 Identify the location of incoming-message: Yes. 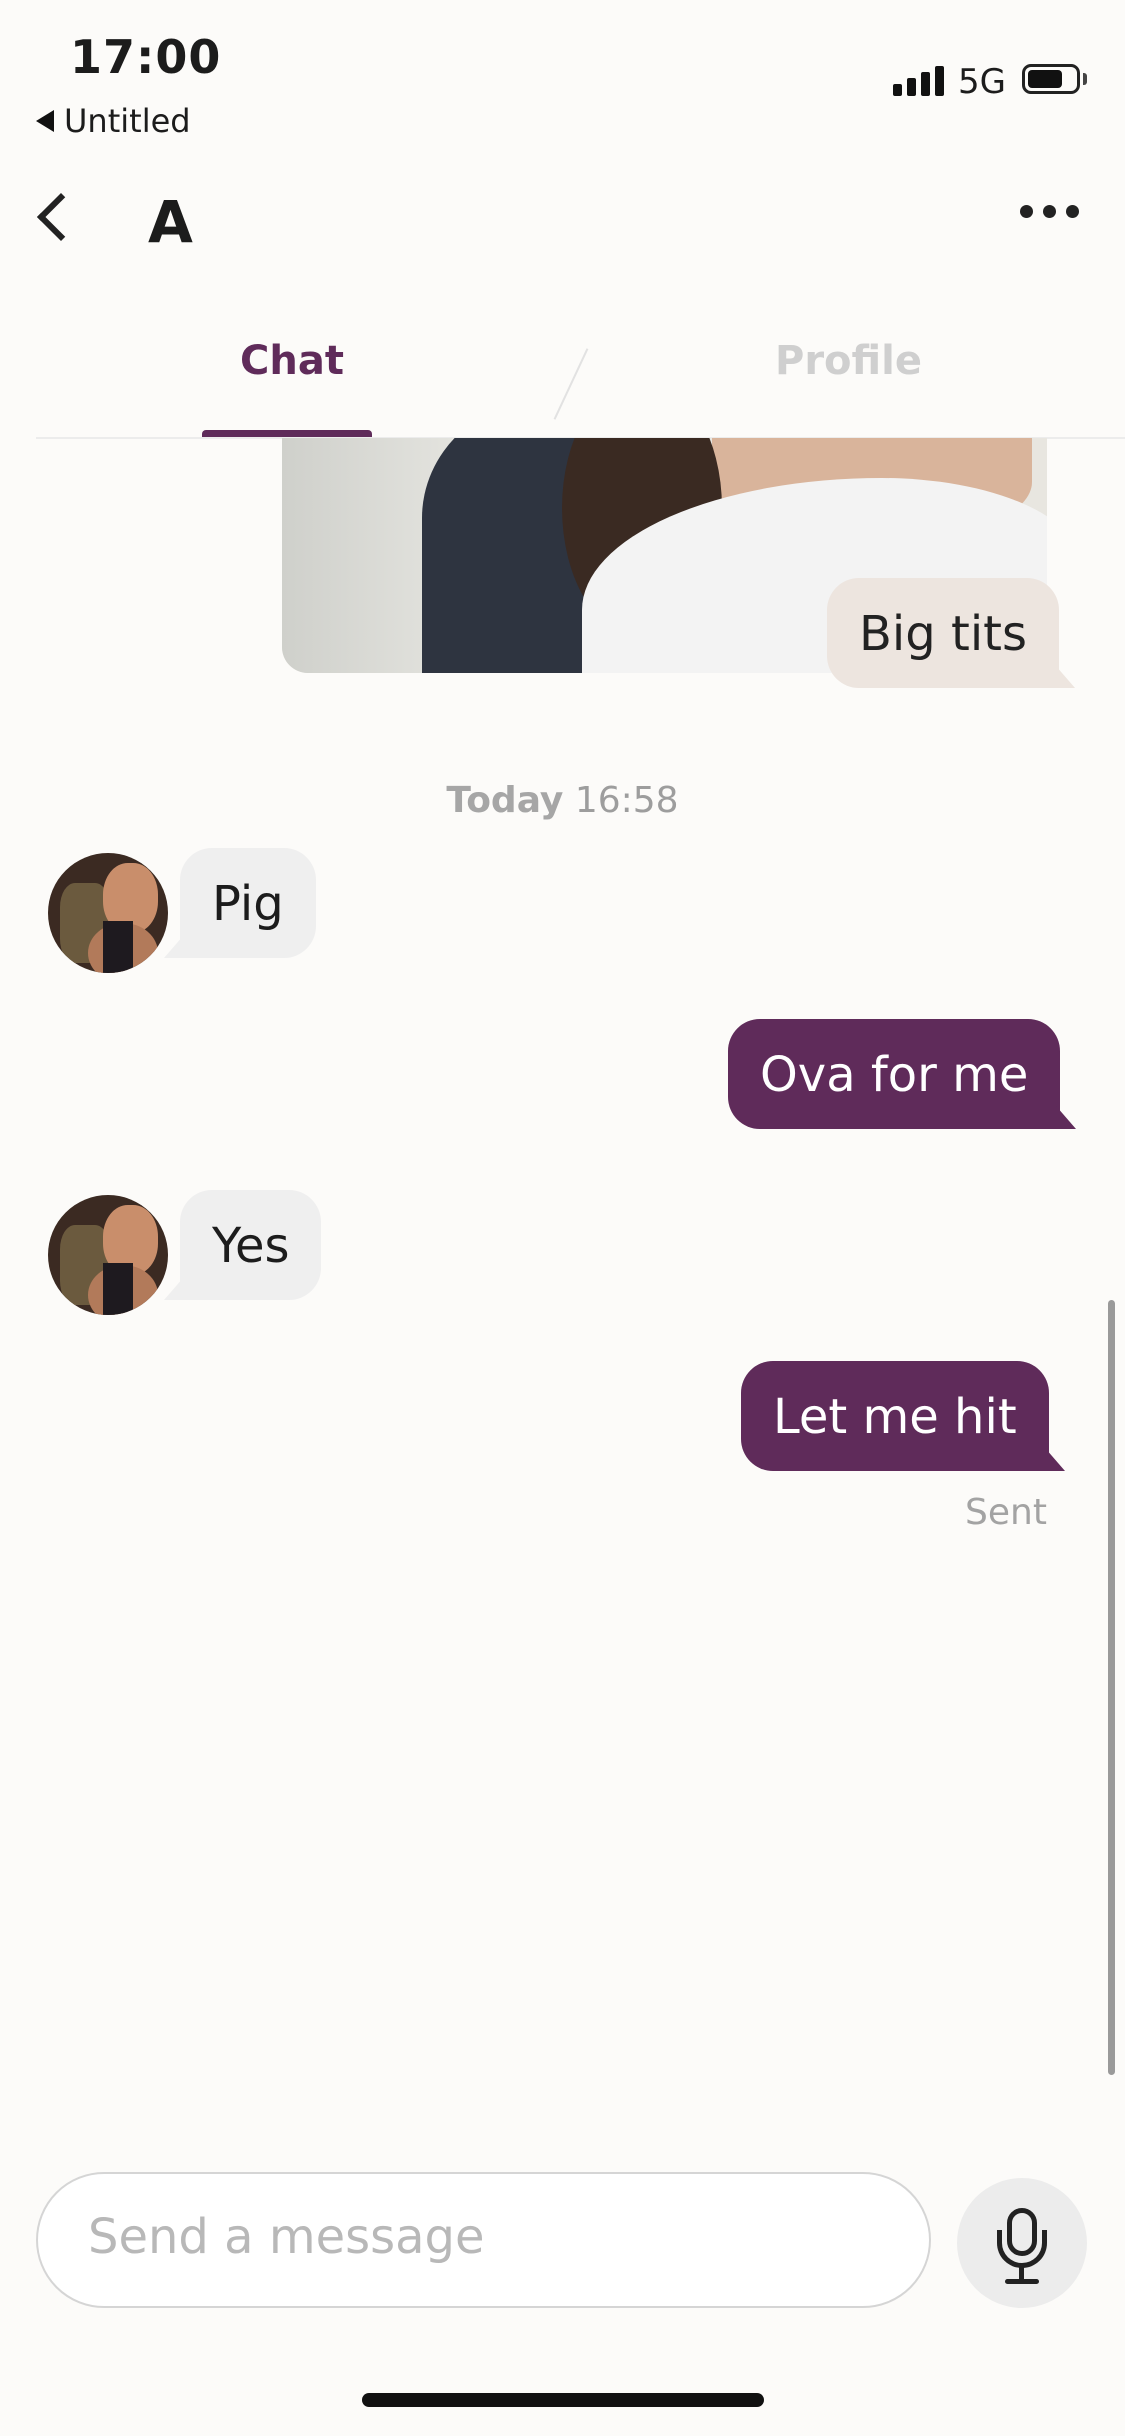
(242, 1245).